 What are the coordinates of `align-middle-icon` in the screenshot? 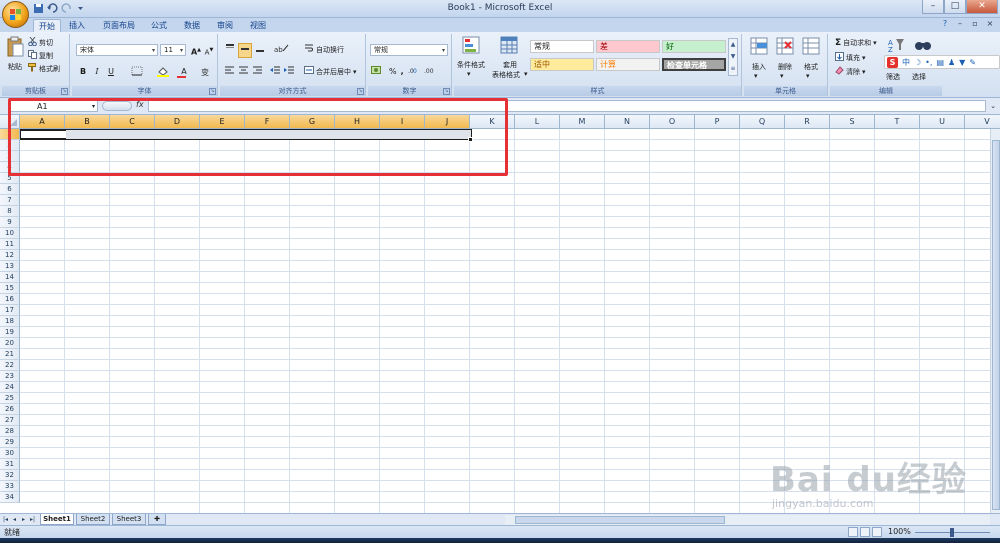 It's located at (245, 50).